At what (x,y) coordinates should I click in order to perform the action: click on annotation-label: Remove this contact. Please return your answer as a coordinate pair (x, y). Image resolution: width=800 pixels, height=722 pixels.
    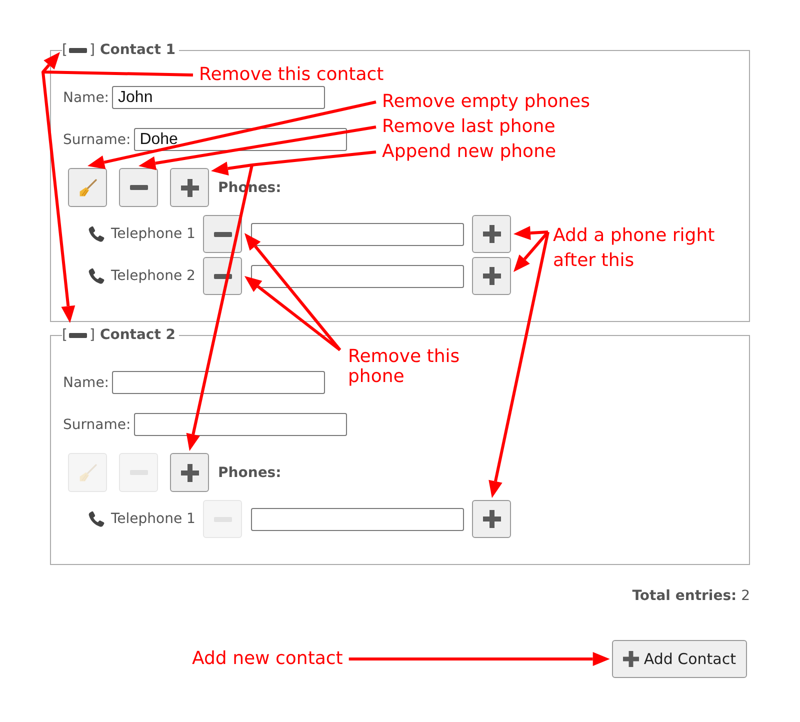
    Looking at the image, I should click on (291, 75).